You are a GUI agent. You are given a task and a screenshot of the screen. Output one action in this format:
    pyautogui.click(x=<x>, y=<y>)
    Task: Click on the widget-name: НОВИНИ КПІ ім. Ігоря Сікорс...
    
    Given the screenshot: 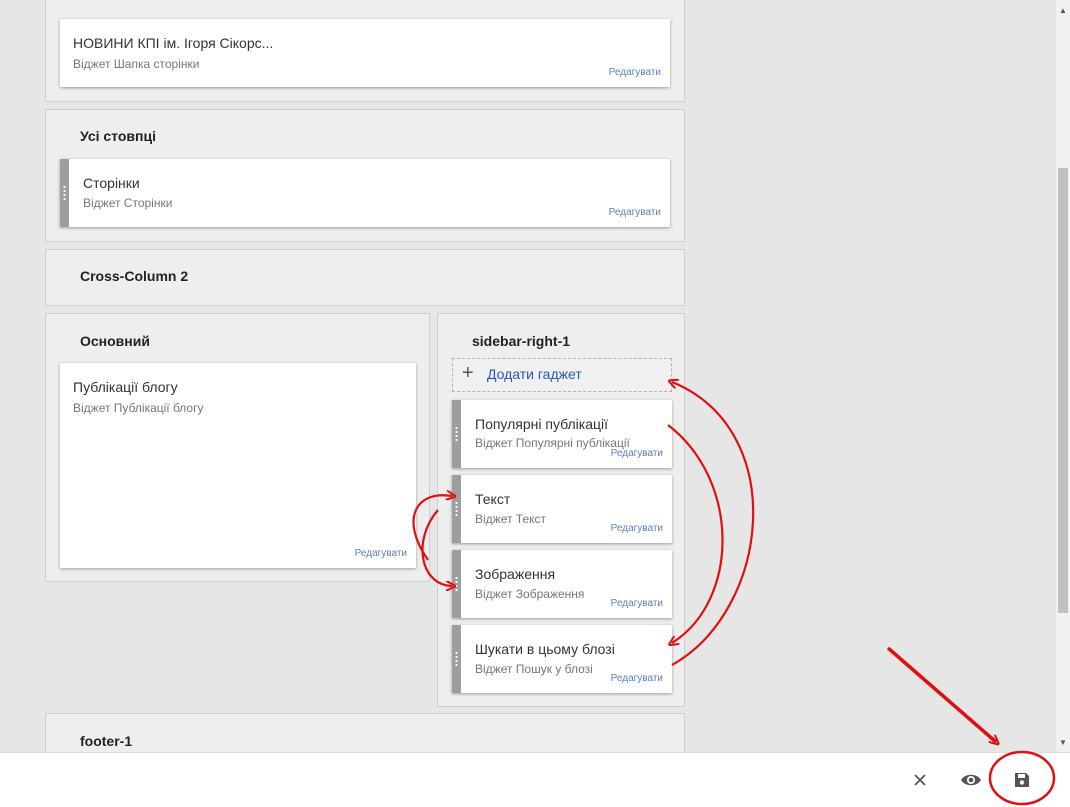 What is the action you would take?
    pyautogui.click(x=173, y=43)
    